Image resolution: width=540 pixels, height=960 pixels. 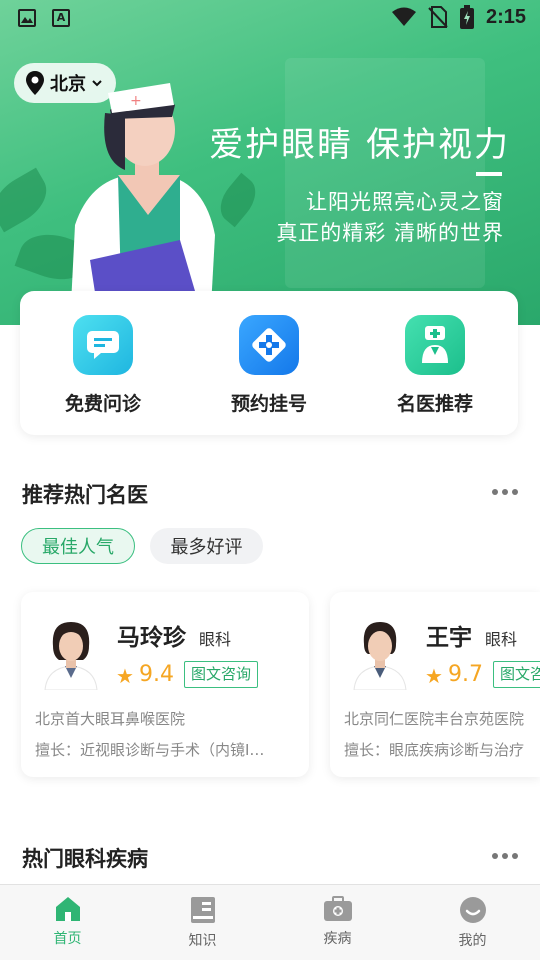 What do you see at coordinates (472, 910) in the screenshot?
I see `profile-icon` at bounding box center [472, 910].